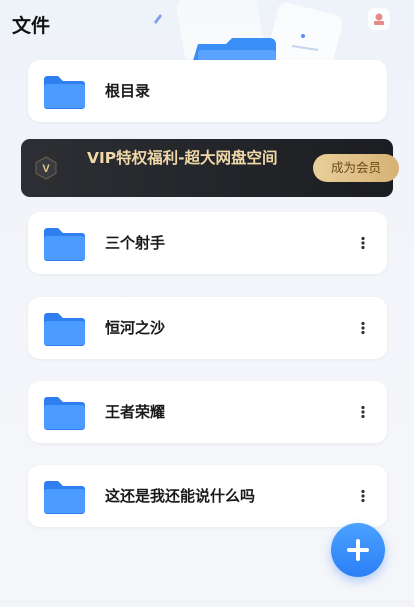 The height and width of the screenshot is (607, 414). What do you see at coordinates (207, 412) in the screenshot?
I see `folder-item: 王者荣耀` at bounding box center [207, 412].